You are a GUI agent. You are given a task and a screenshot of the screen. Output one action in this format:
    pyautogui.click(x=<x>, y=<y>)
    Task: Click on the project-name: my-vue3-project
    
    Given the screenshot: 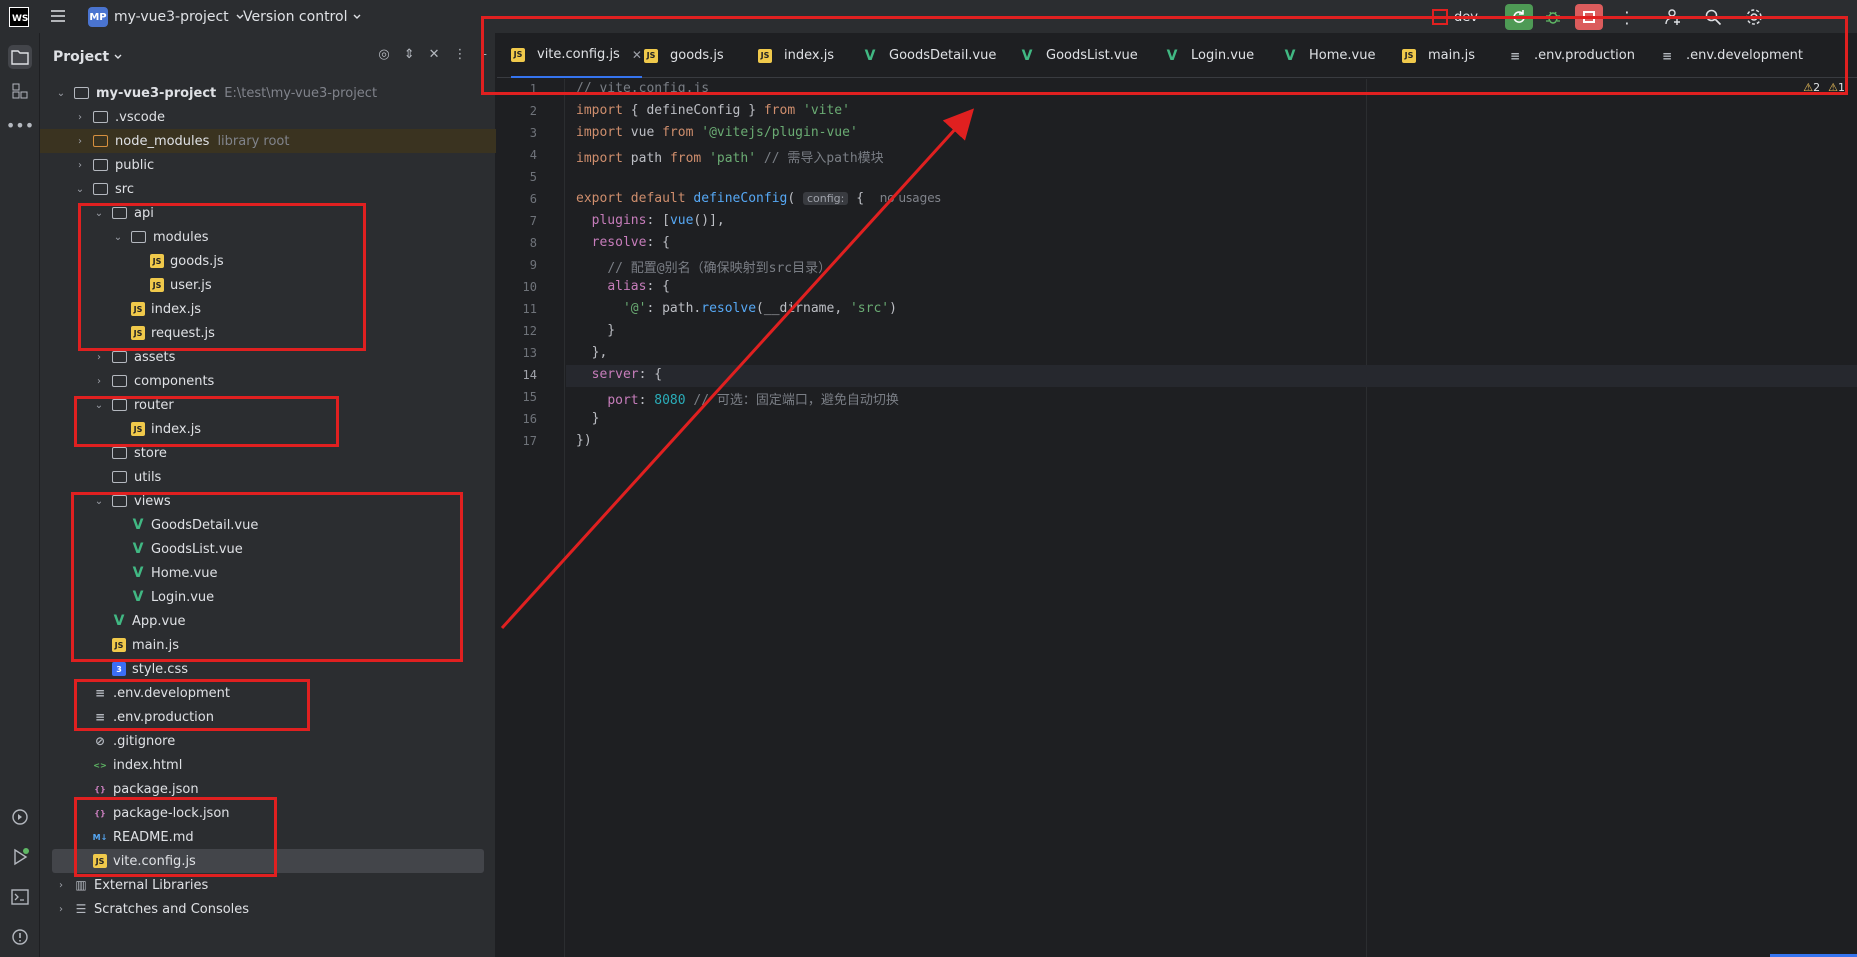 What is the action you would take?
    pyautogui.click(x=171, y=17)
    